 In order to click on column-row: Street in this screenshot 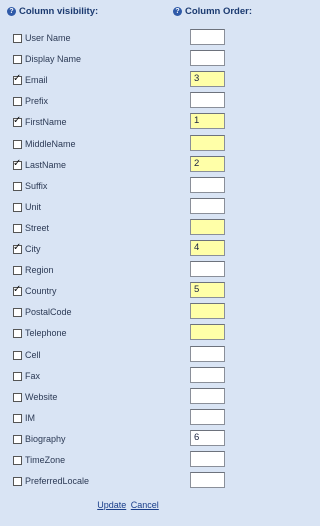, I will do `click(128, 228)`.